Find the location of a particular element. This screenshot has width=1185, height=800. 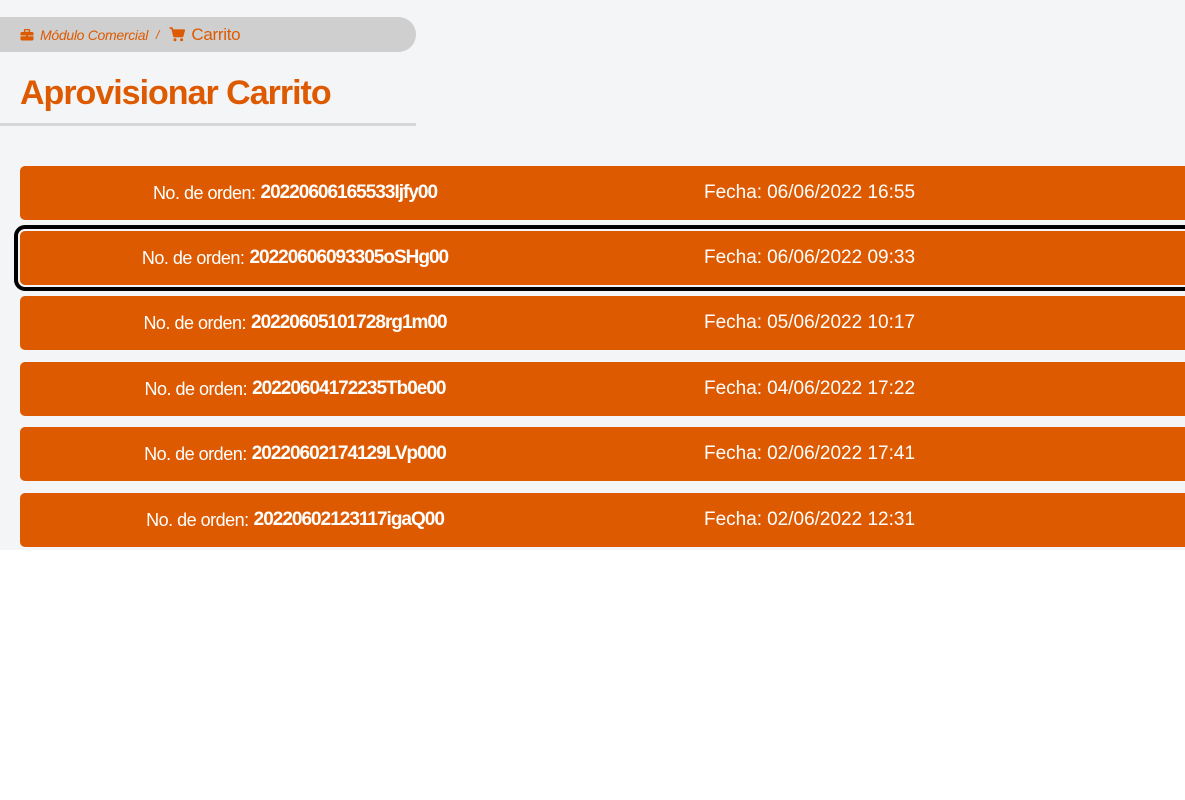

order-number-value: 20220605101728rg1m00 is located at coordinates (349, 322).